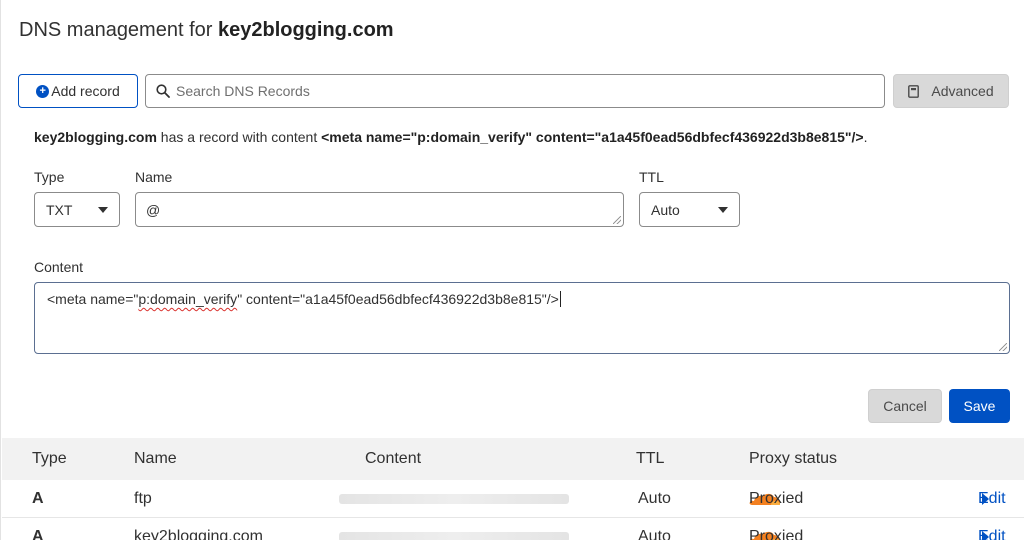 The image size is (1024, 540). Describe the element at coordinates (85, 91) in the screenshot. I see `add-record-label: Add record` at that location.